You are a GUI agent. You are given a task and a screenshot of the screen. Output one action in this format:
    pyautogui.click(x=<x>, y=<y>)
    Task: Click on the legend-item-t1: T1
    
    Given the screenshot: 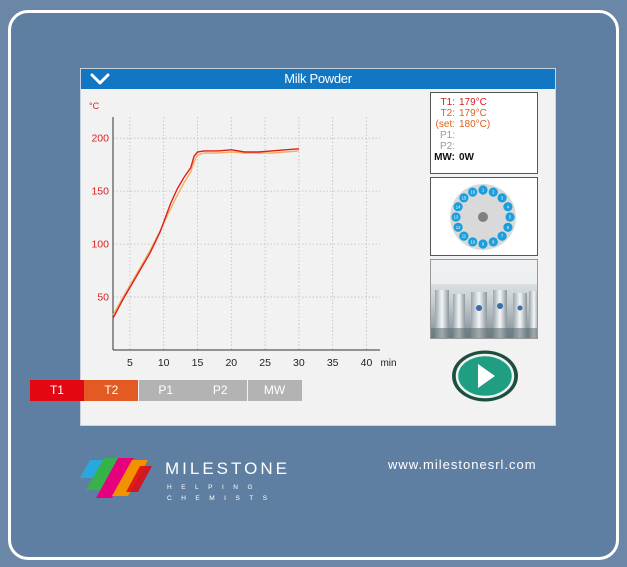 What is the action you would take?
    pyautogui.click(x=57, y=390)
    